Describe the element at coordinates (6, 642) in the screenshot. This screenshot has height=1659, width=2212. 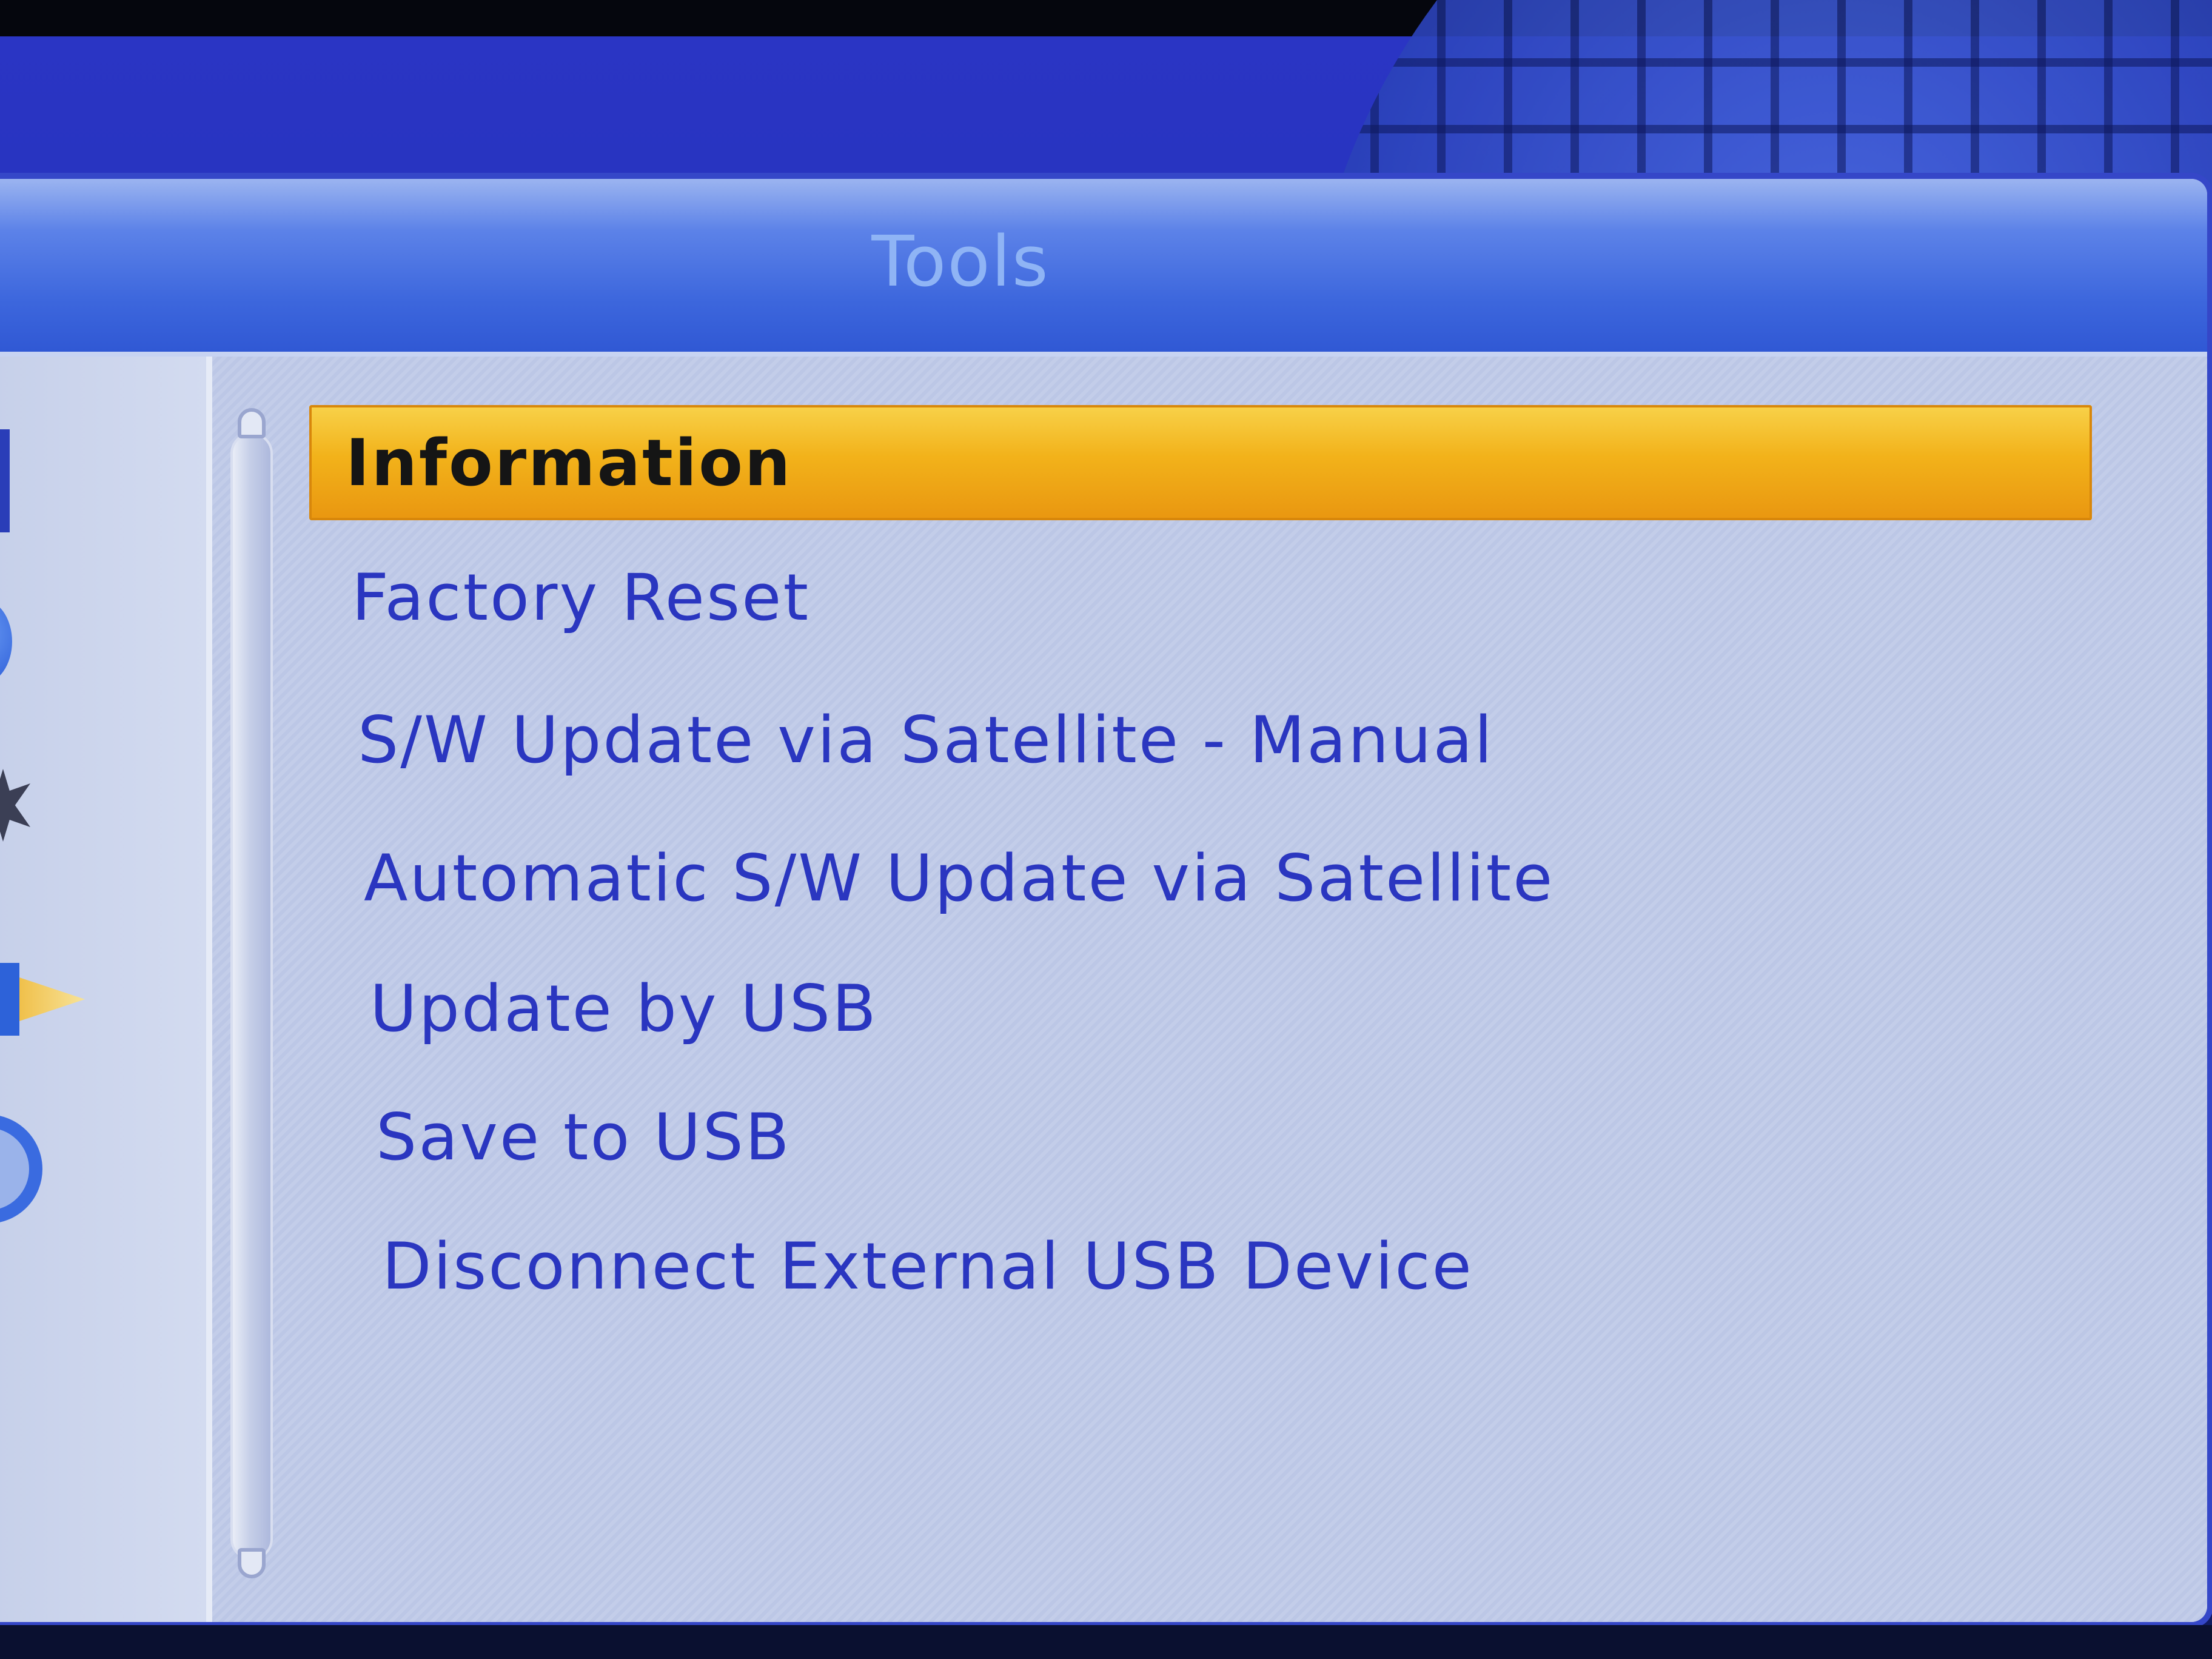
I see `globe-icon` at that location.